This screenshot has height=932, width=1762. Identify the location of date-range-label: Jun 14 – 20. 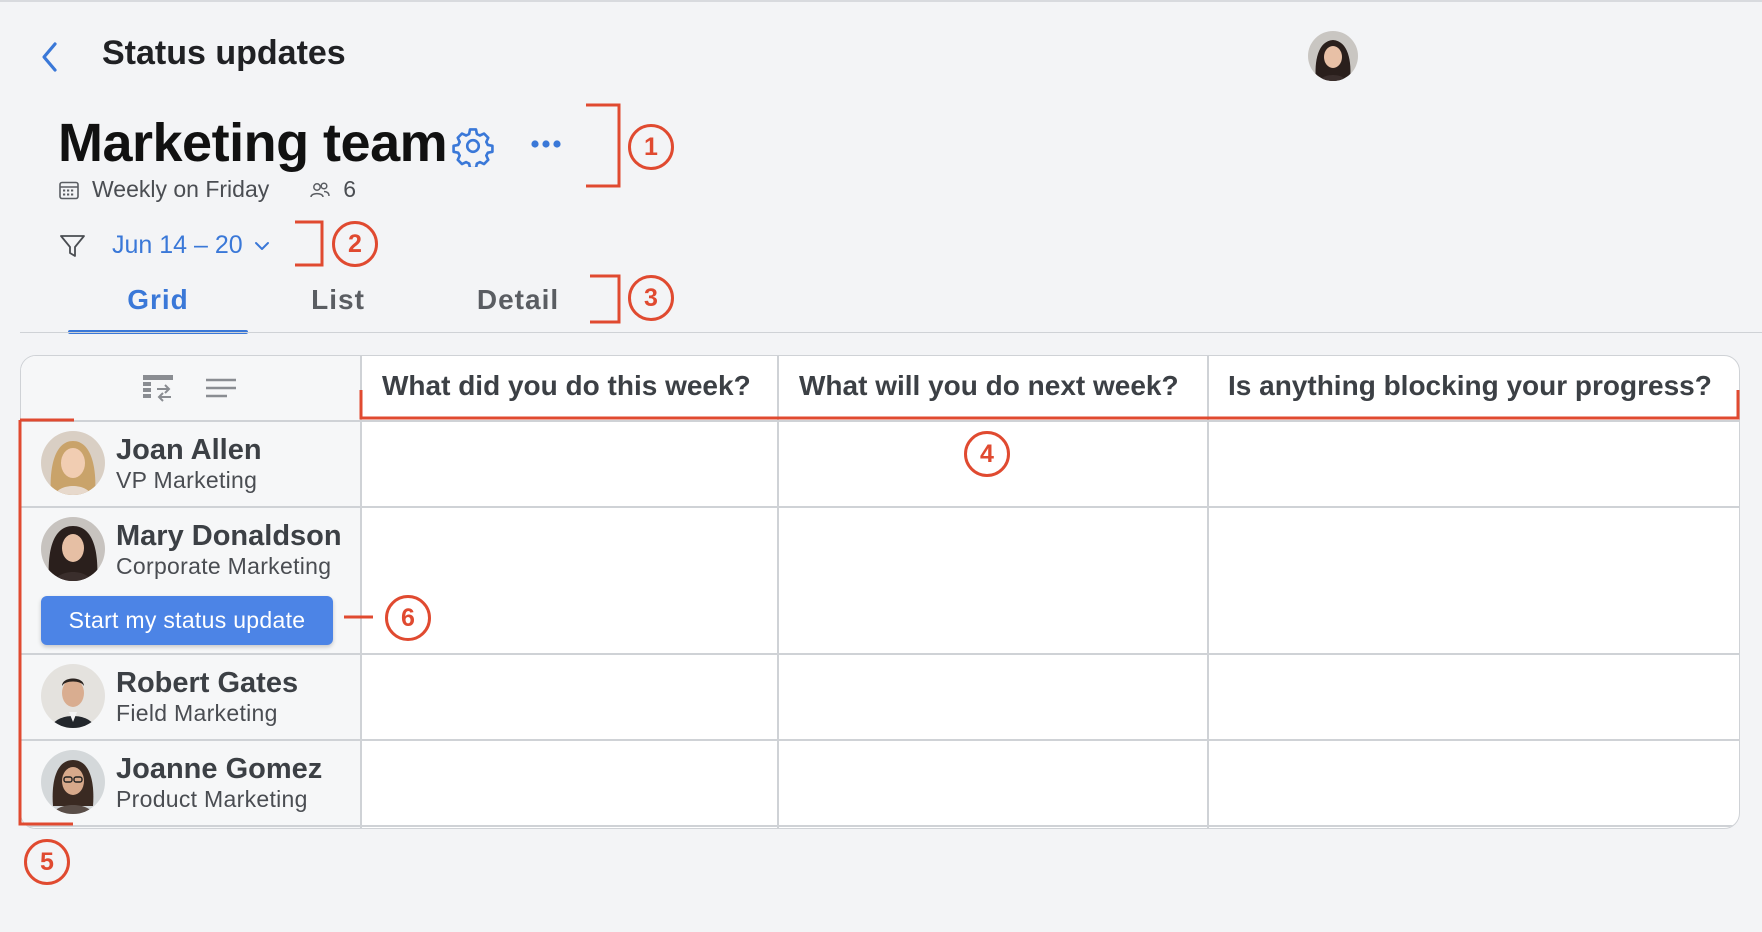
(177, 245).